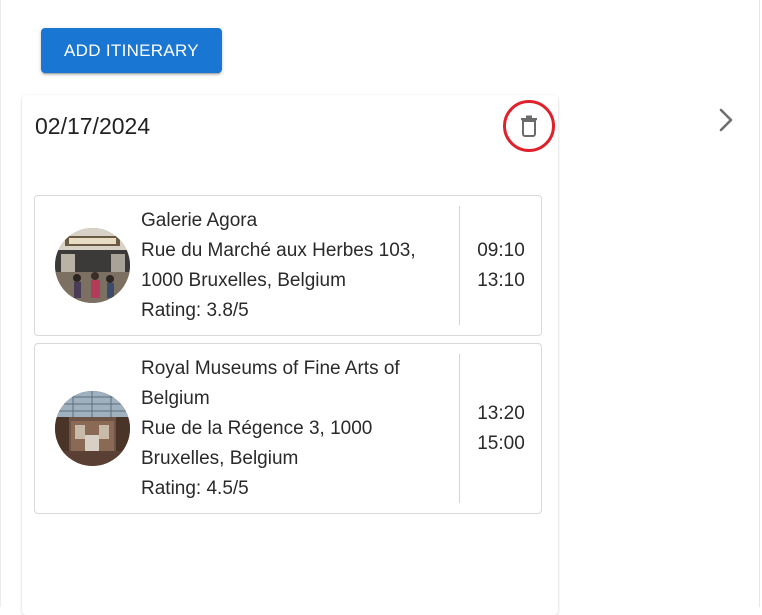  I want to click on trash-icon, so click(529, 126).